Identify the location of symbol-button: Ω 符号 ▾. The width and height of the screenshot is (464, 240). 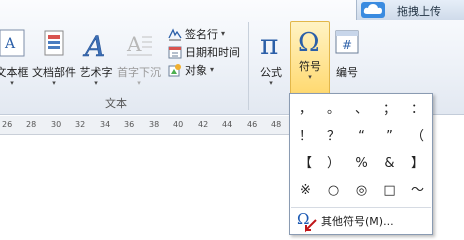
(310, 58).